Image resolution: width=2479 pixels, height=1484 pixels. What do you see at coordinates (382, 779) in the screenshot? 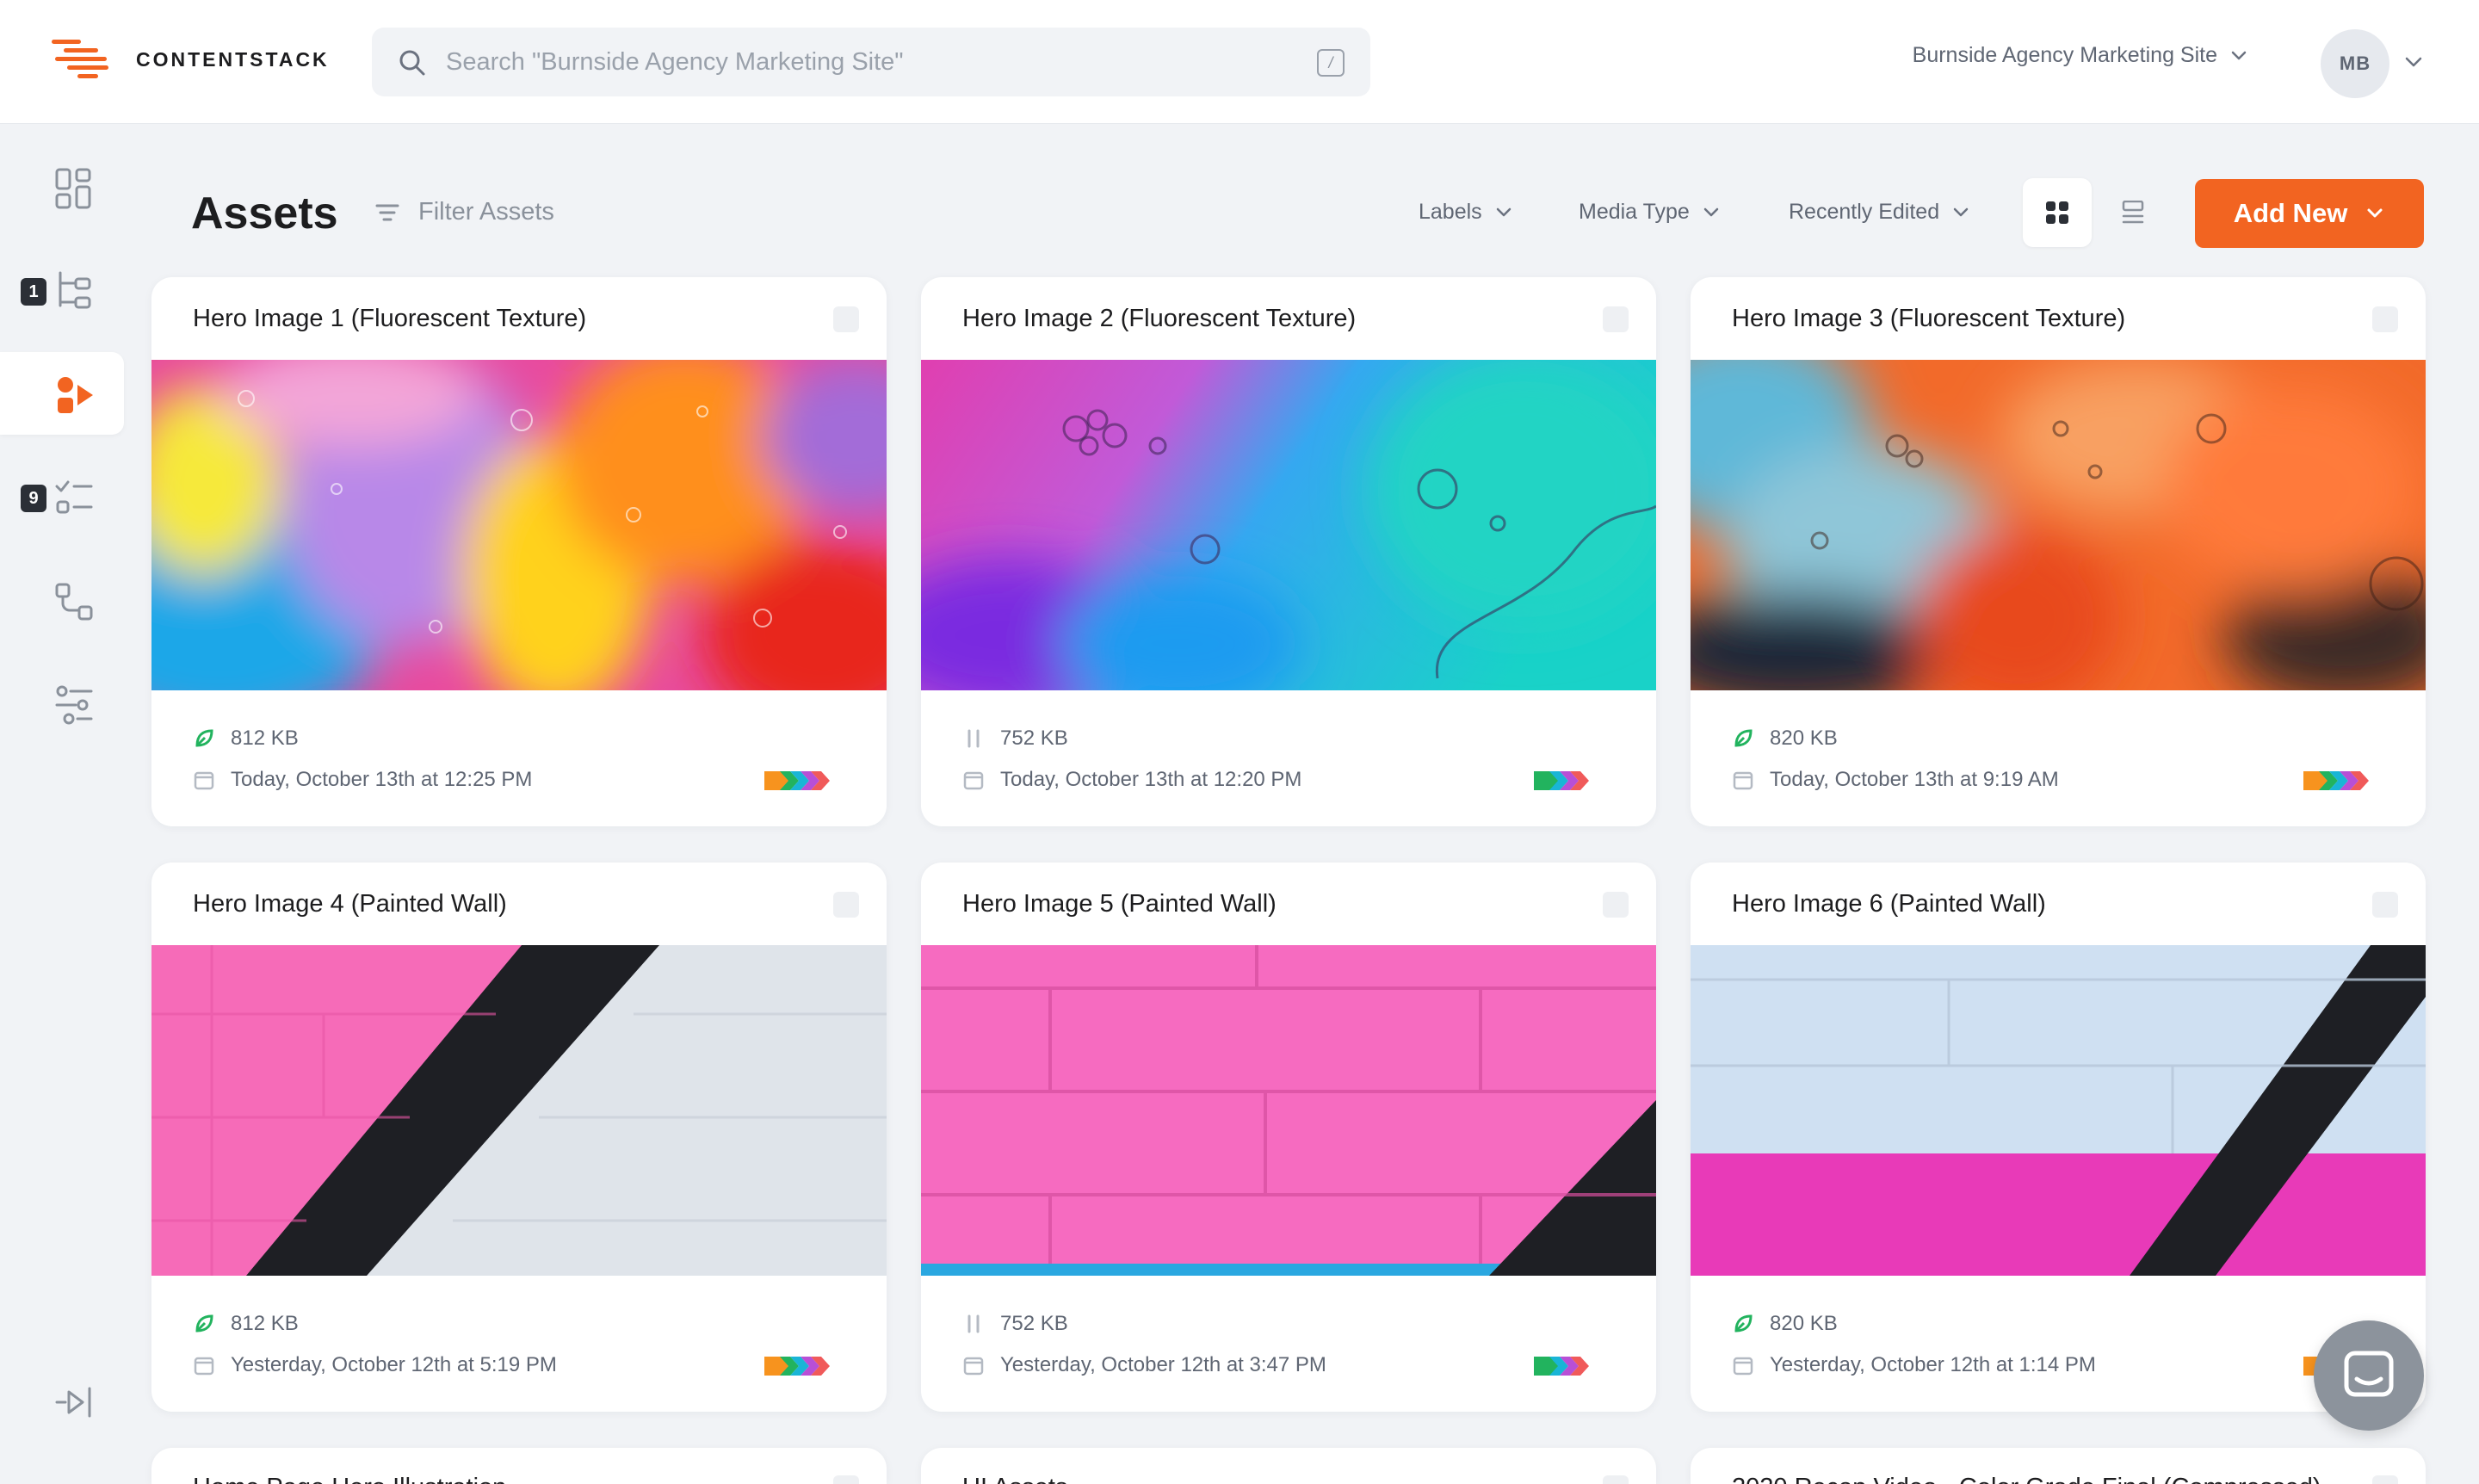
I see `asset-date: Today, October 13th at 12:25 PM` at bounding box center [382, 779].